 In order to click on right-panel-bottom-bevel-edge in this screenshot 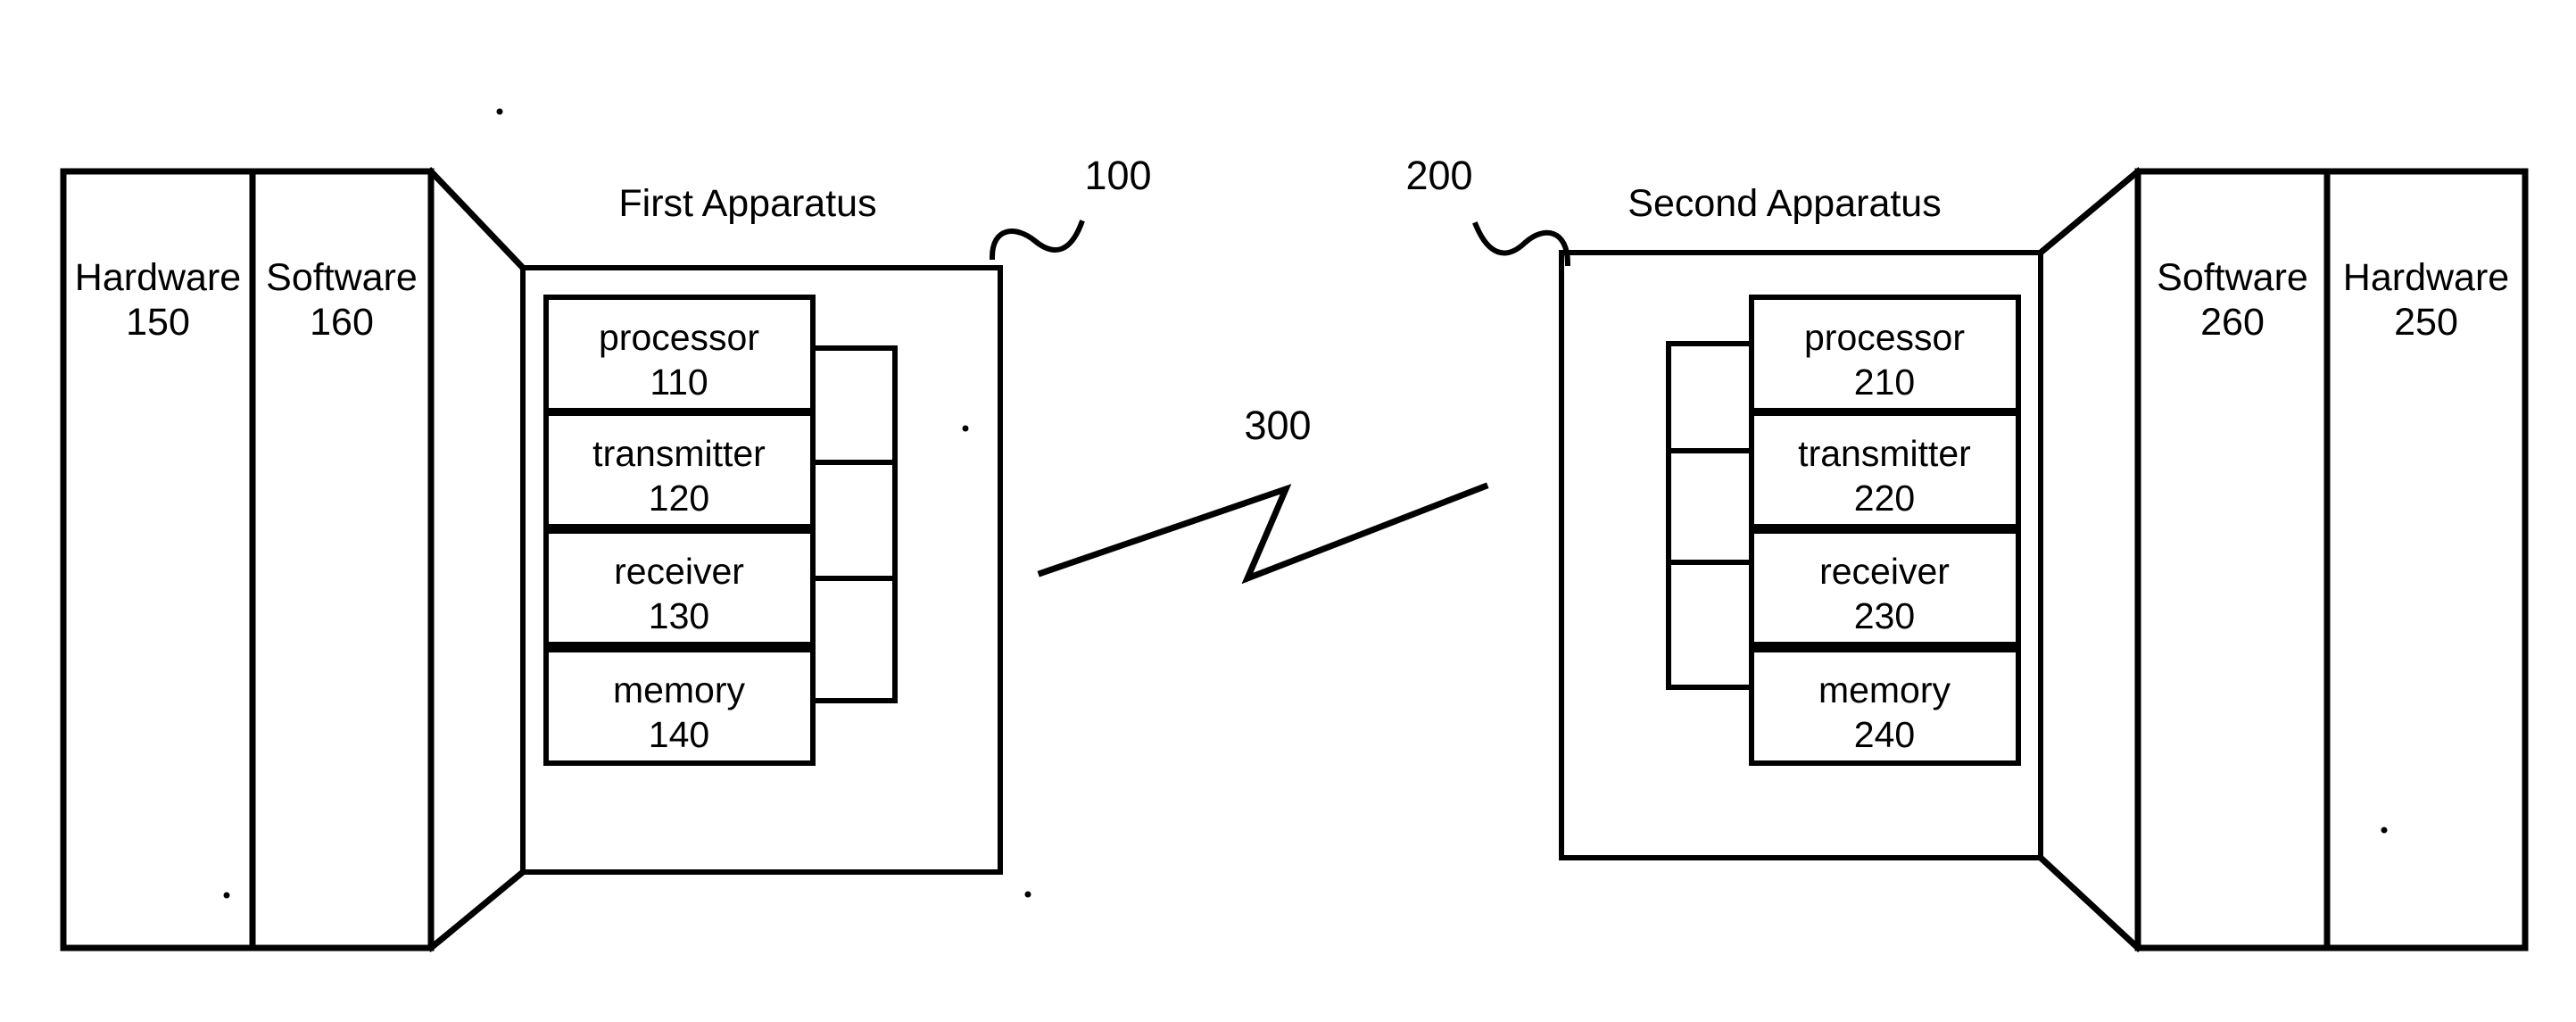, I will do `click(2089, 902)`.